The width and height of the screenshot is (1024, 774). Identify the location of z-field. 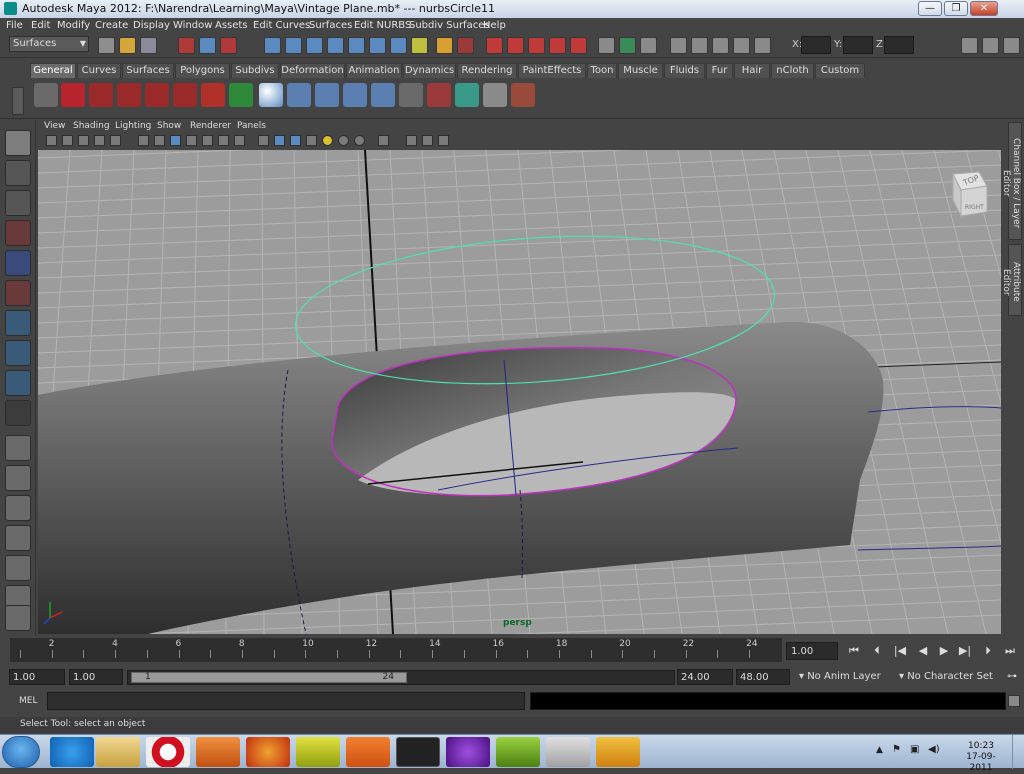
(899, 45).